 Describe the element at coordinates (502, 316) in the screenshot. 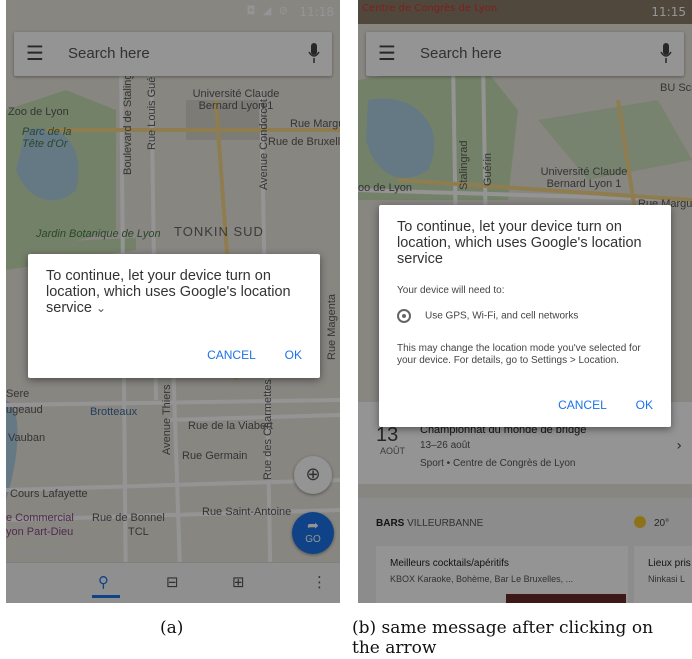

I see `gps-item-text: Use GPS, Wi-Fi, and cell networks` at that location.